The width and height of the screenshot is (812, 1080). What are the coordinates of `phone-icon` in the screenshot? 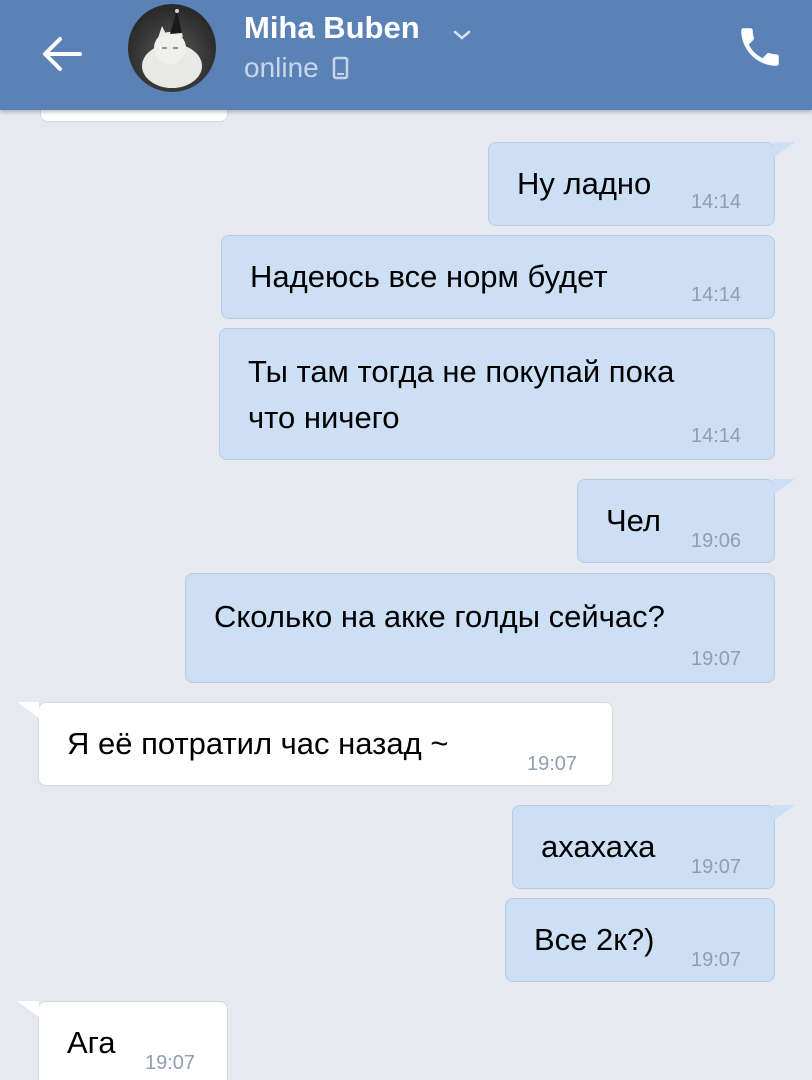 It's located at (760, 47).